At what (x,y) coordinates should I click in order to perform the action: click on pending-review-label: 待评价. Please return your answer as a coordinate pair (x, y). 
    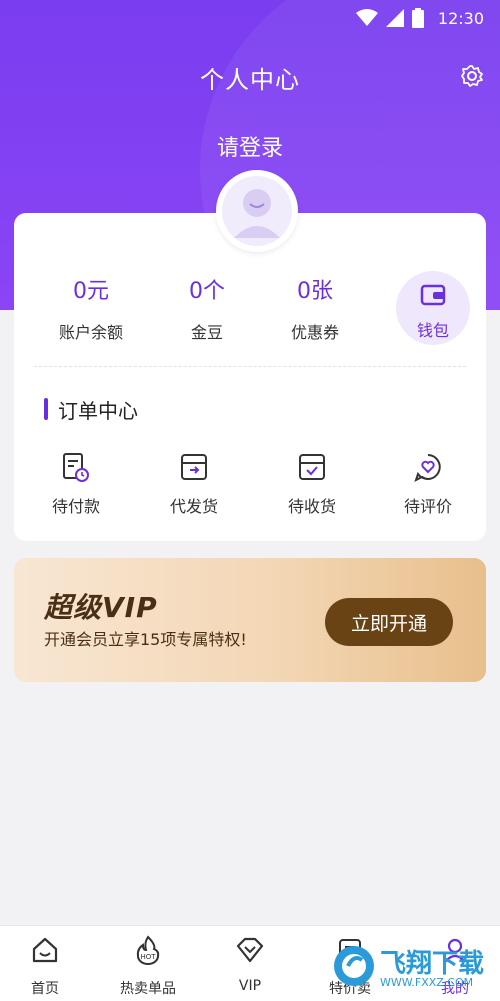
    Looking at the image, I should click on (427, 506).